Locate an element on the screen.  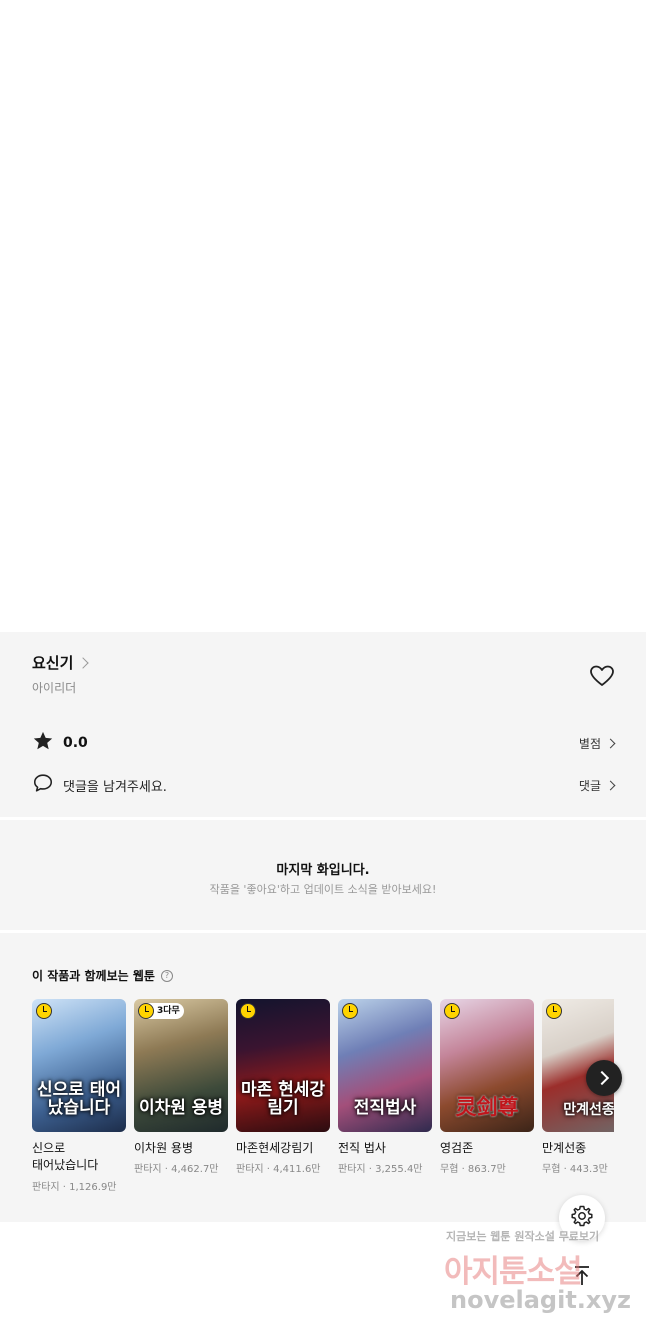
last-episode-title: 마지막 화입니다. is located at coordinates (323, 870).